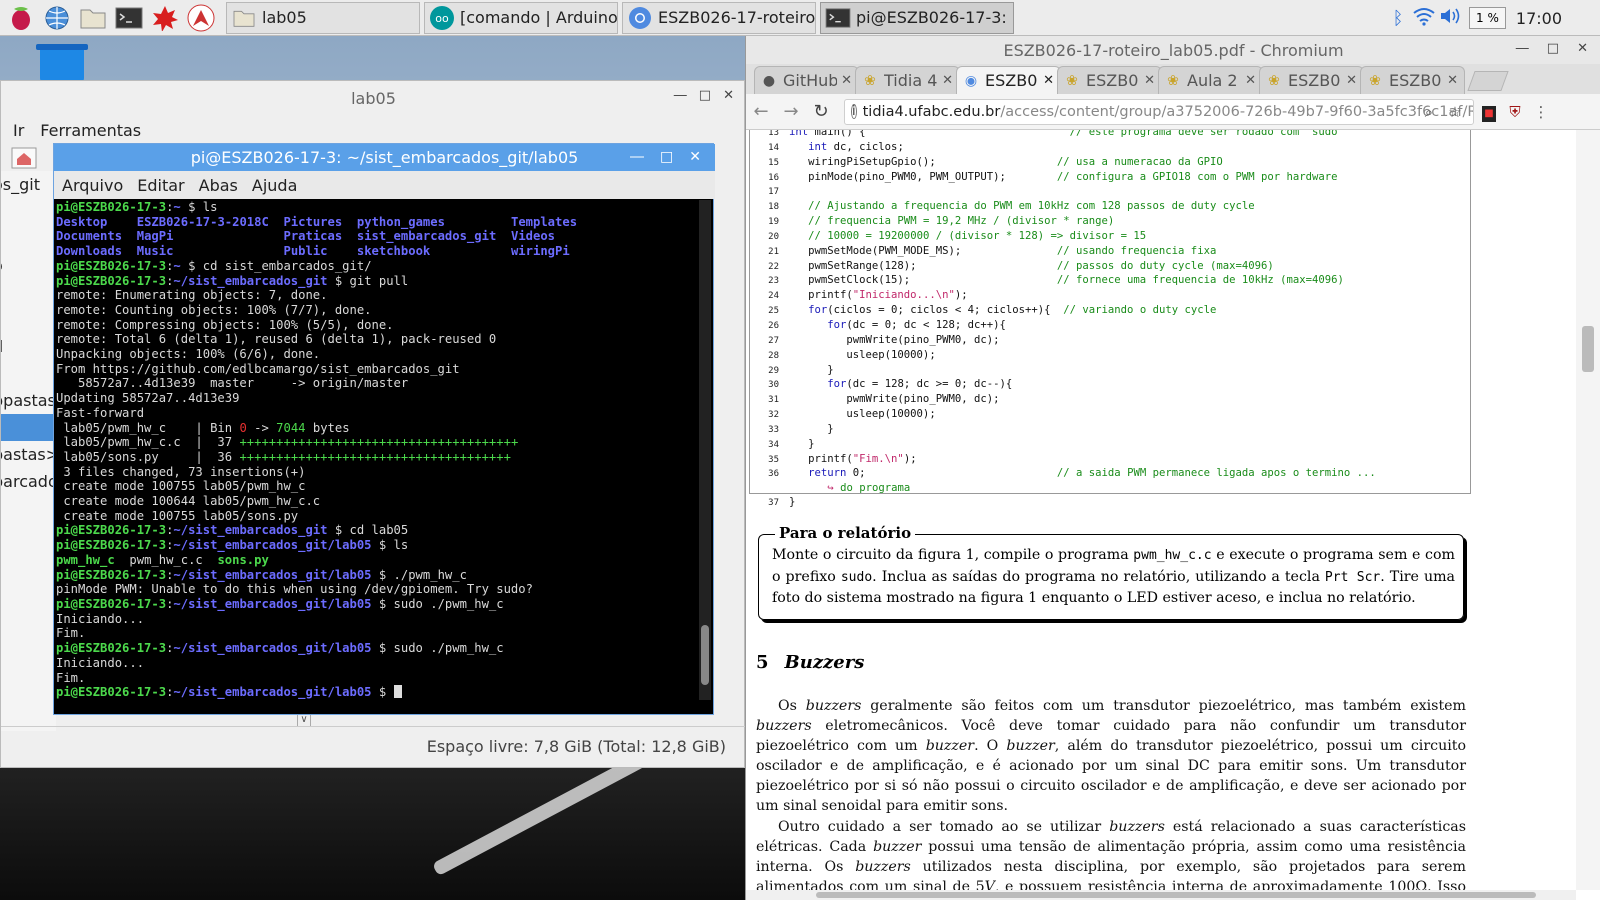 This screenshot has height=900, width=1600. I want to click on sidebar-item: pastas>, so click(28, 454).